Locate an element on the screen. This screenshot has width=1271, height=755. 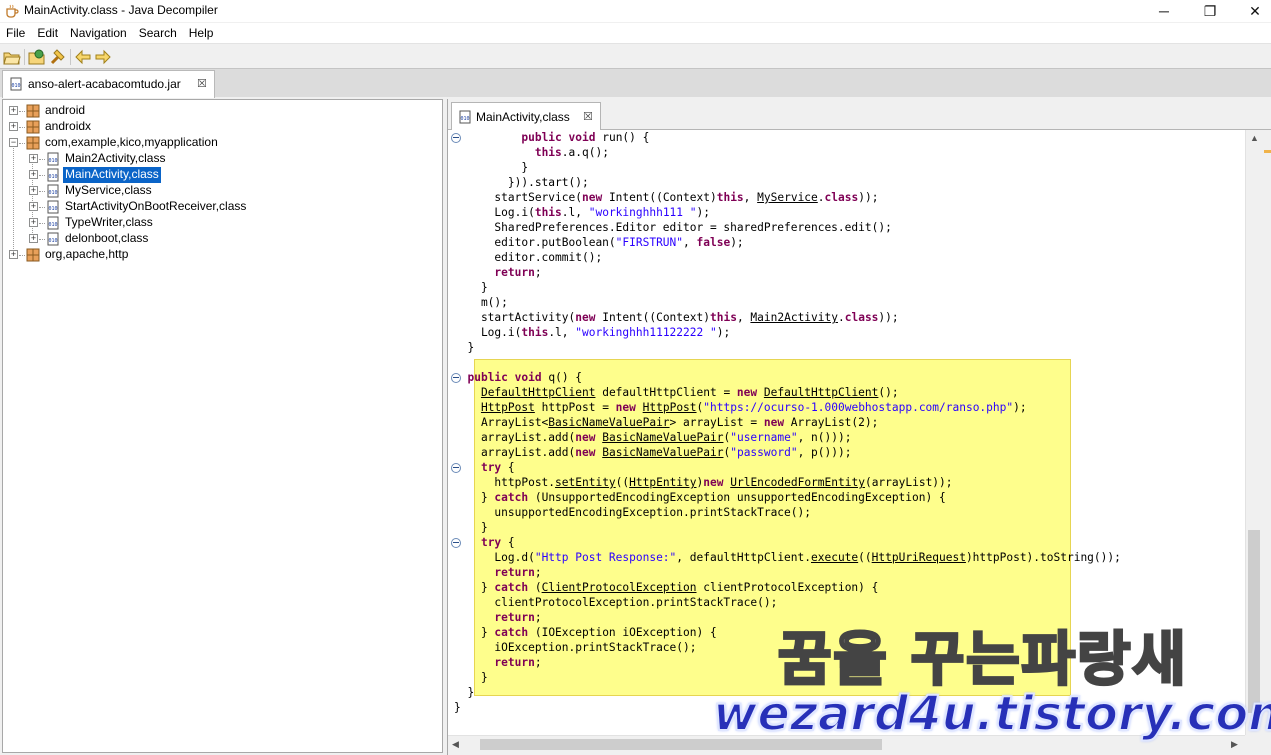
tab-label: MainActivity,class is located at coordinates (523, 117).